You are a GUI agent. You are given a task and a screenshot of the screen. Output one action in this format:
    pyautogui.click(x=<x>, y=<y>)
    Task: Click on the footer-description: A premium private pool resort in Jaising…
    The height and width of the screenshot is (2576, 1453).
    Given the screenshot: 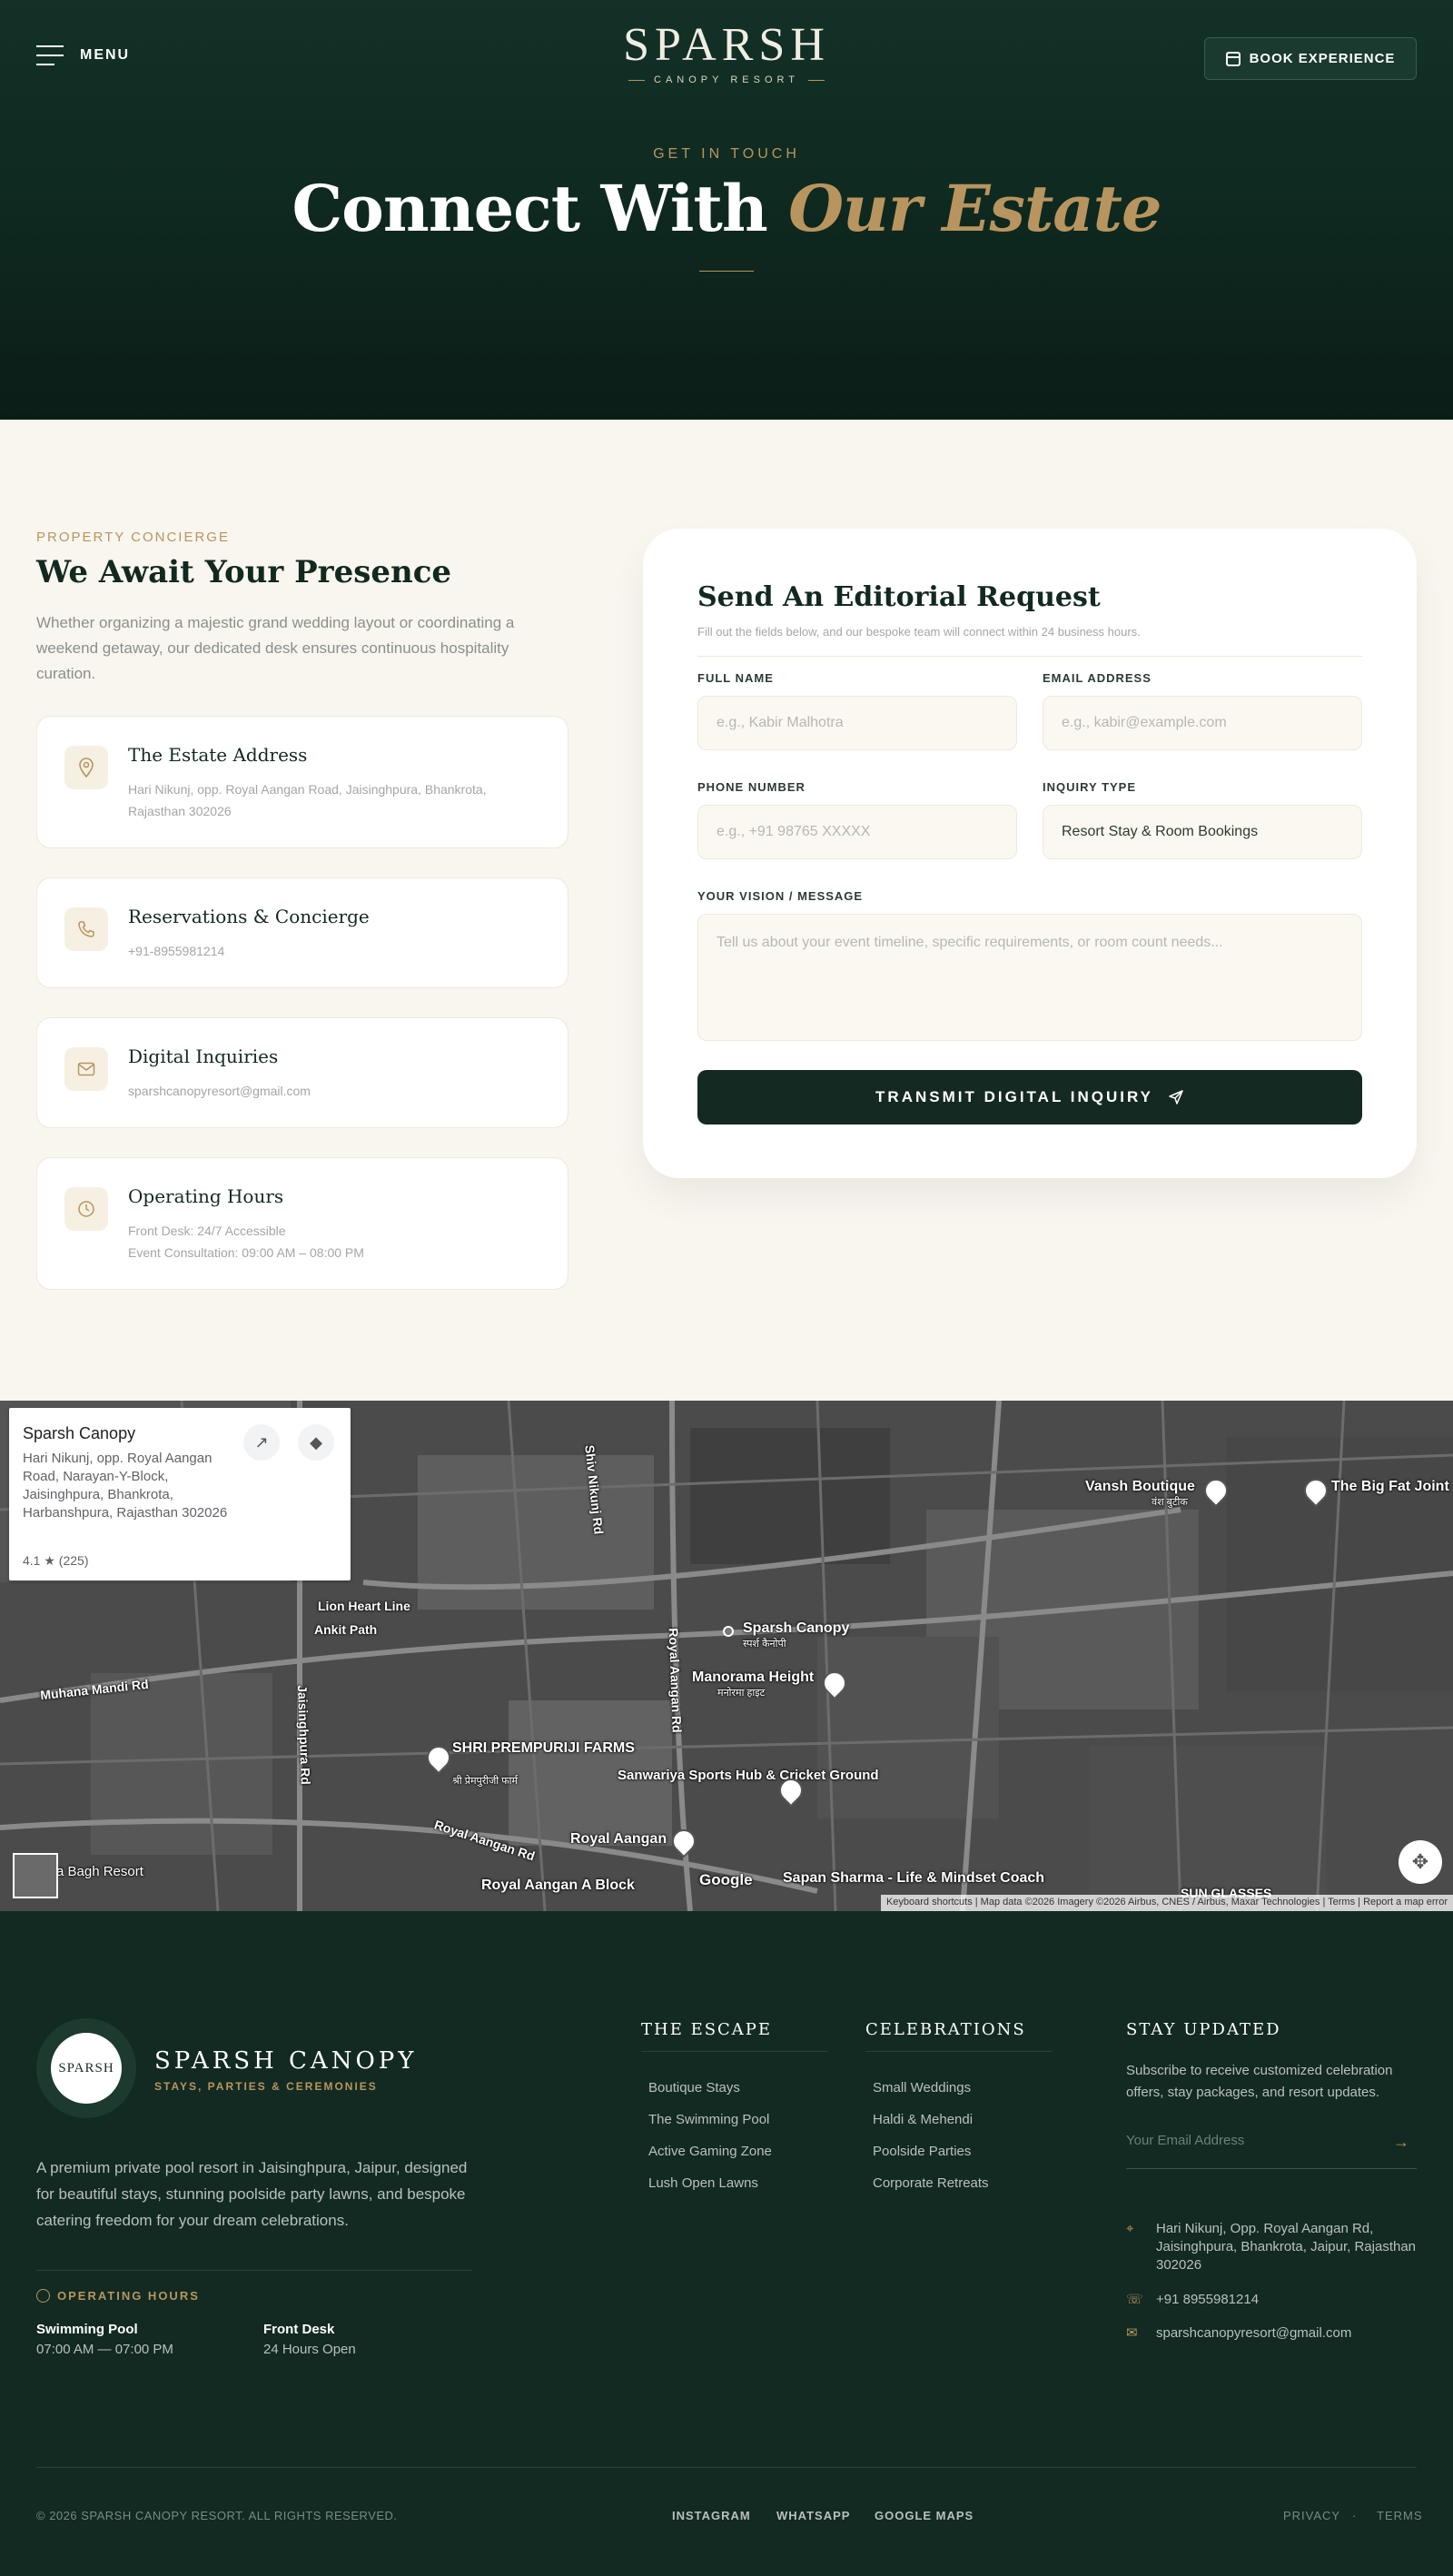 What is the action you would take?
    pyautogui.click(x=252, y=2194)
    